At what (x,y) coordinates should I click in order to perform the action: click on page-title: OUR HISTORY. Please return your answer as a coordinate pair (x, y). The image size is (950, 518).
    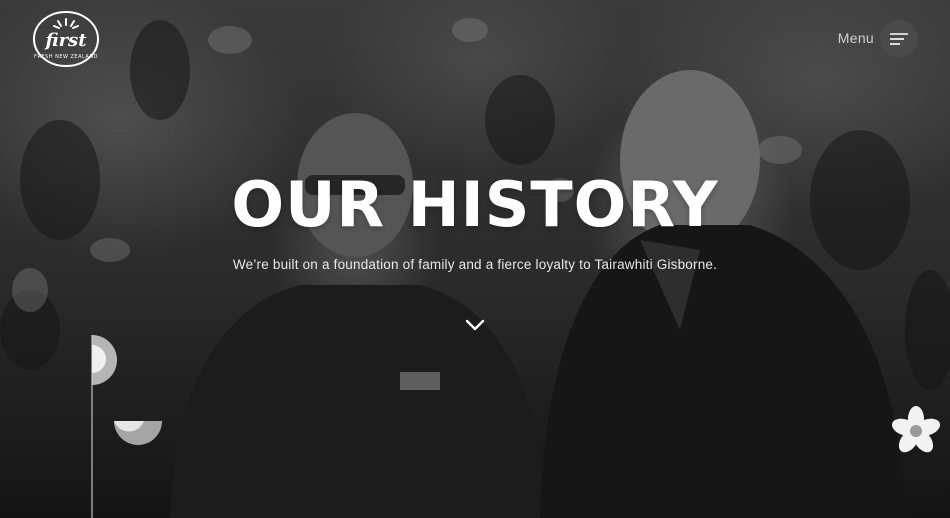
    Looking at the image, I should click on (475, 204).